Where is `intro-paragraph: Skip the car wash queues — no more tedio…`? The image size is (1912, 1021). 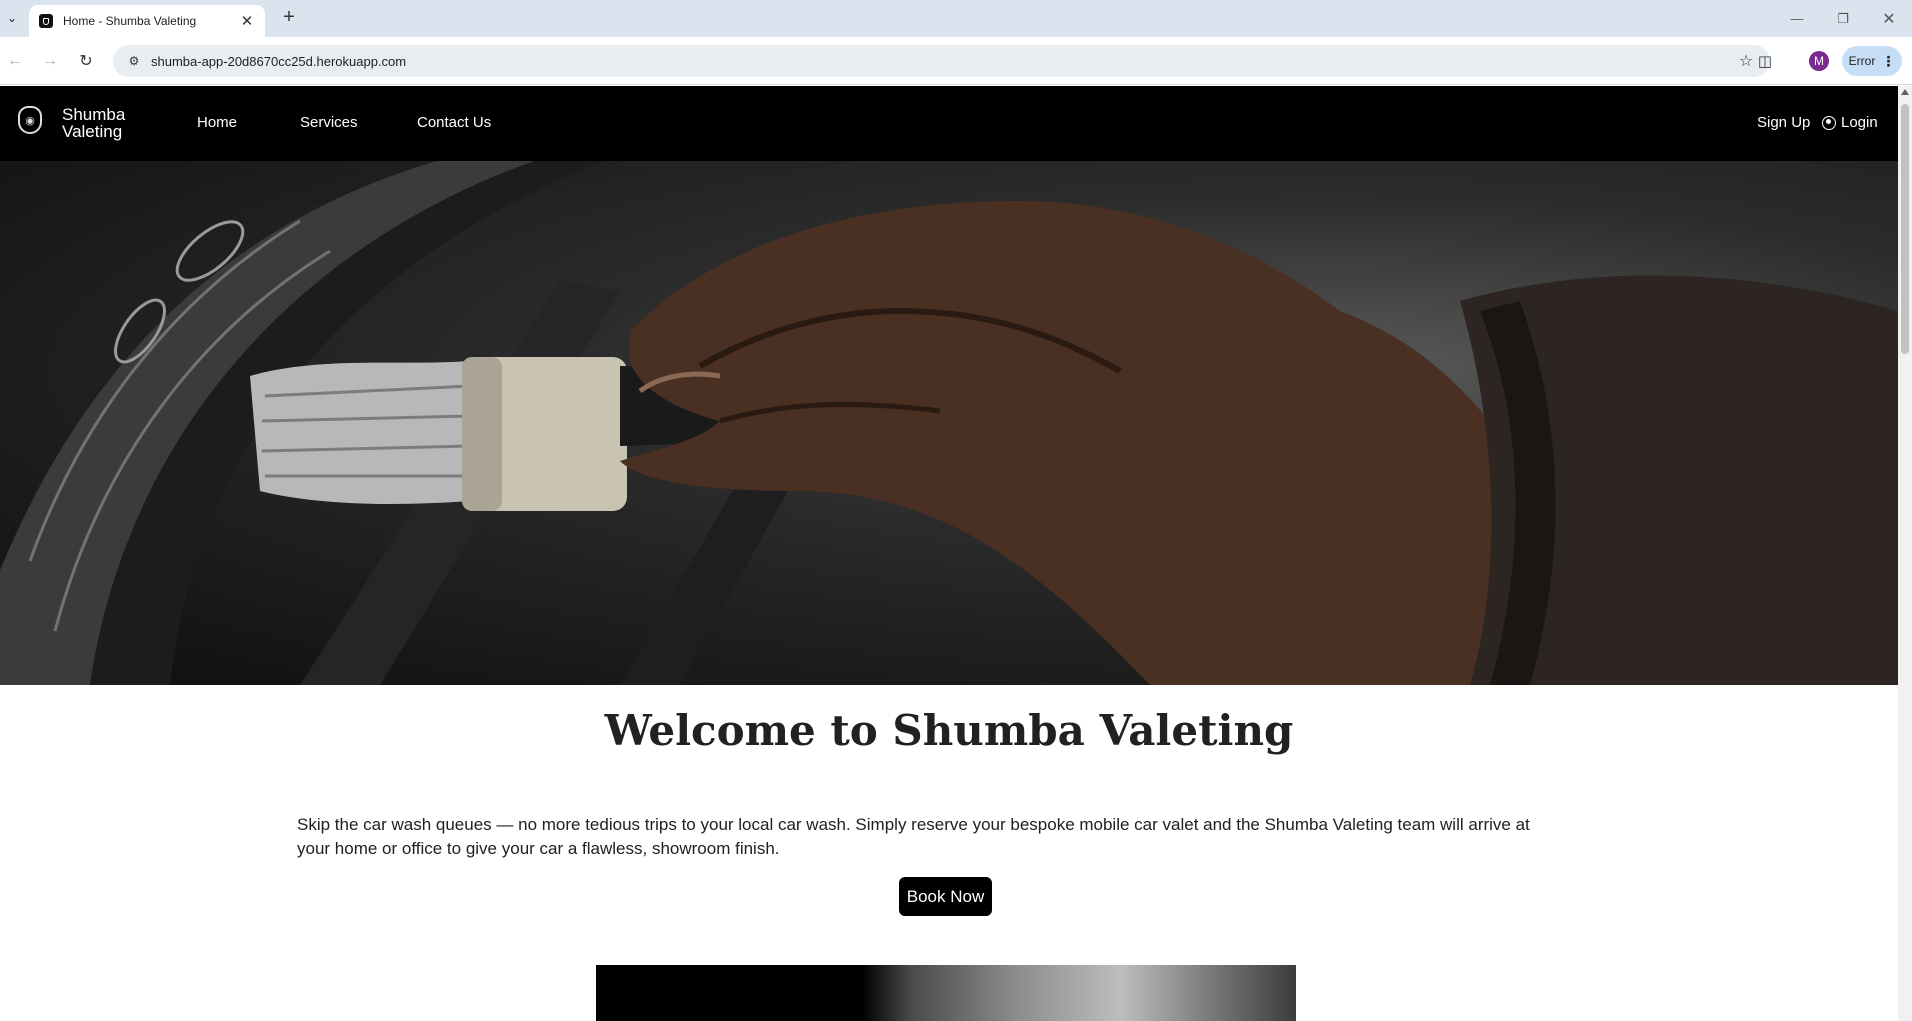
intro-paragraph: Skip the car wash queues — no more tedio… is located at coordinates (913, 836).